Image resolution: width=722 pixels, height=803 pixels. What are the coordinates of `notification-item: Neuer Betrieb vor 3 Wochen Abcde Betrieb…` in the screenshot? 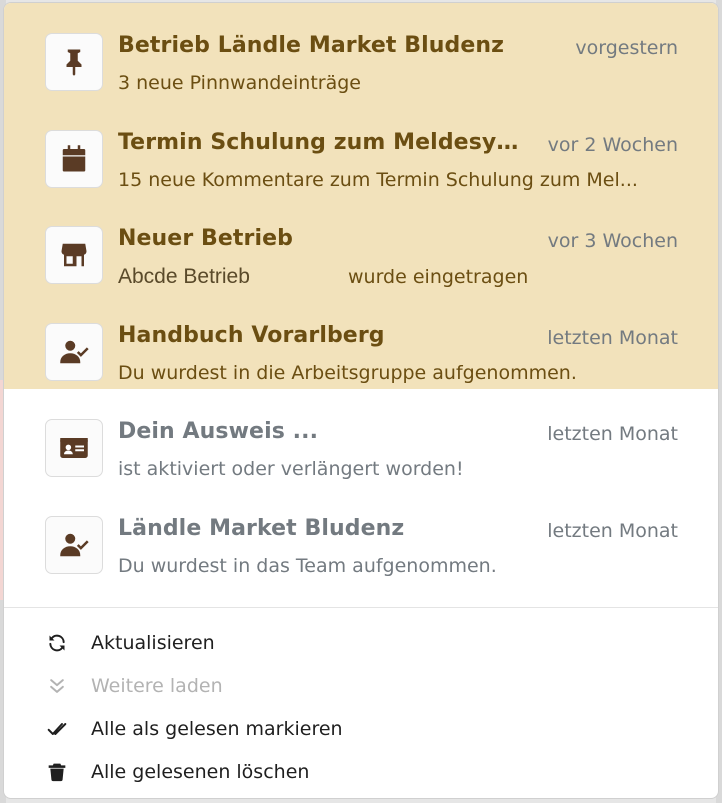 It's located at (361, 244).